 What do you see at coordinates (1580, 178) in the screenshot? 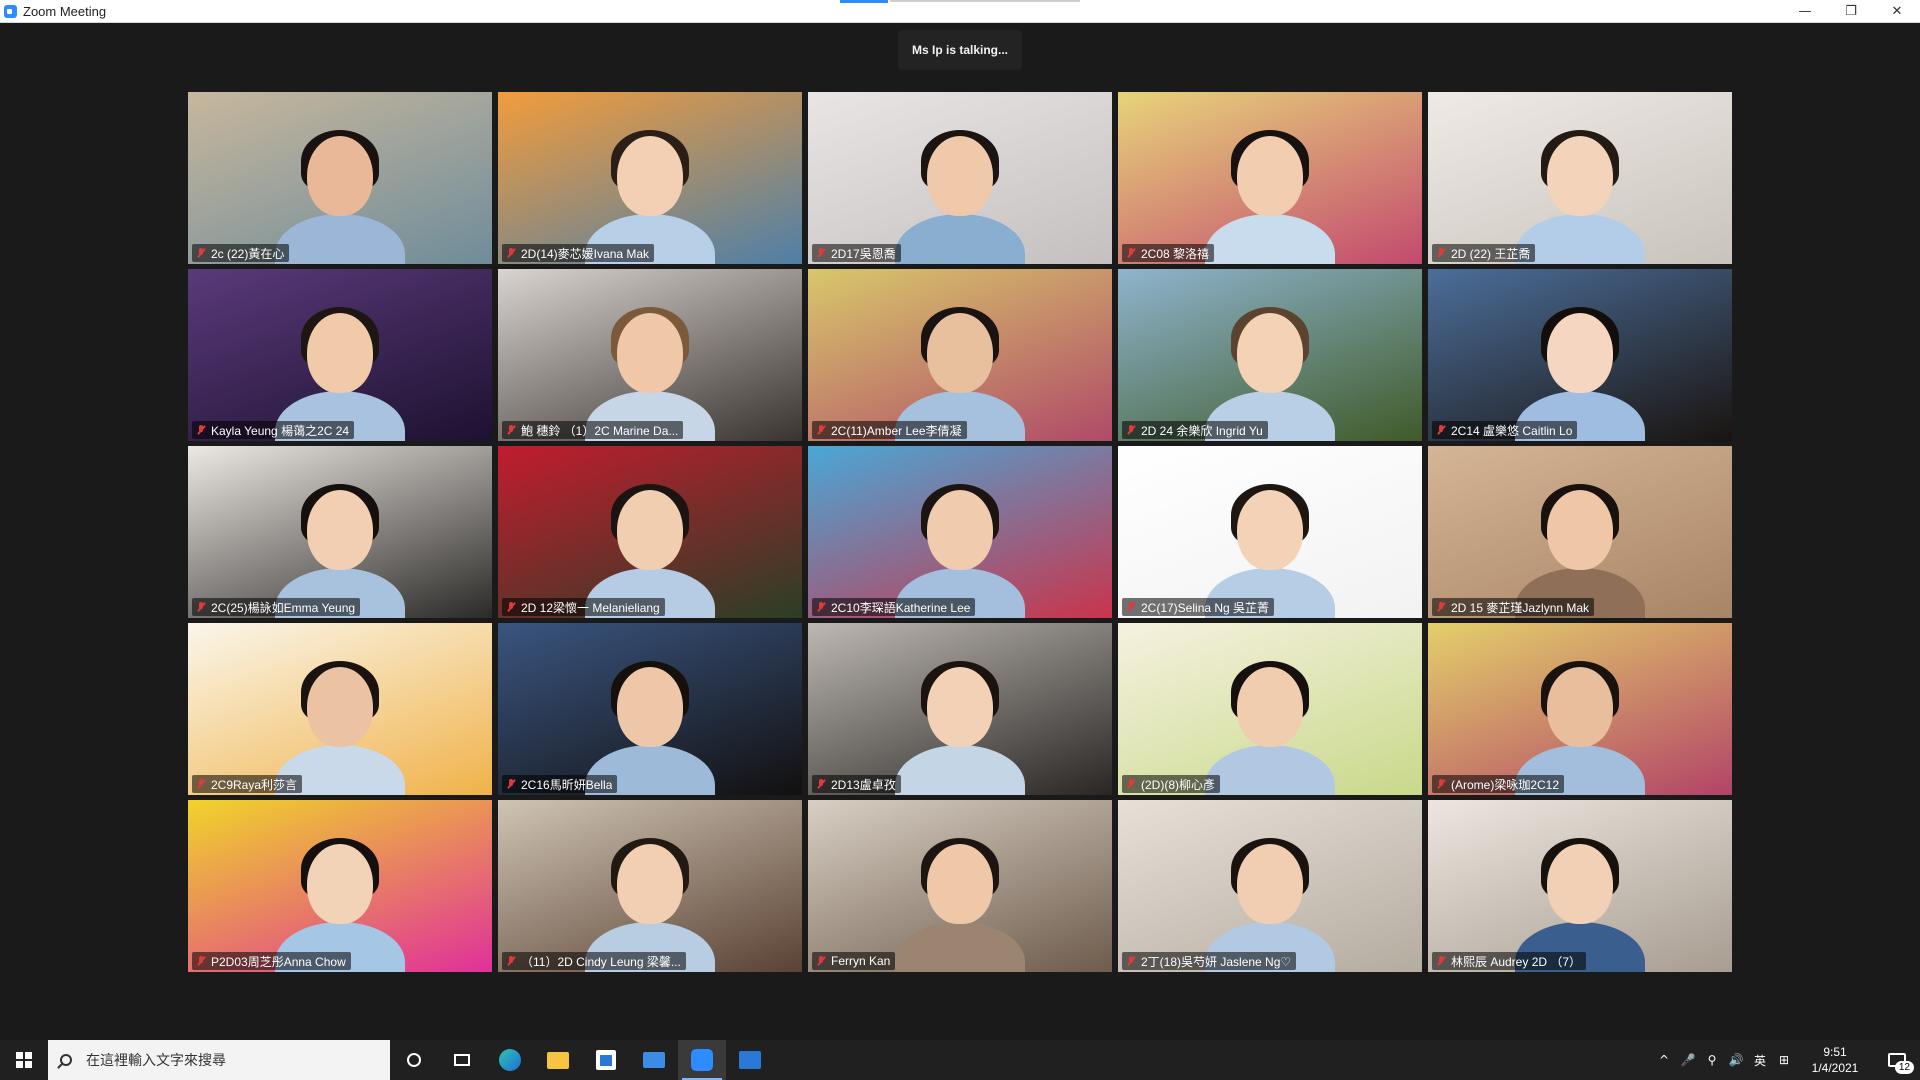
I see `participant-tile: 2D (22) 王芷喬` at bounding box center [1580, 178].